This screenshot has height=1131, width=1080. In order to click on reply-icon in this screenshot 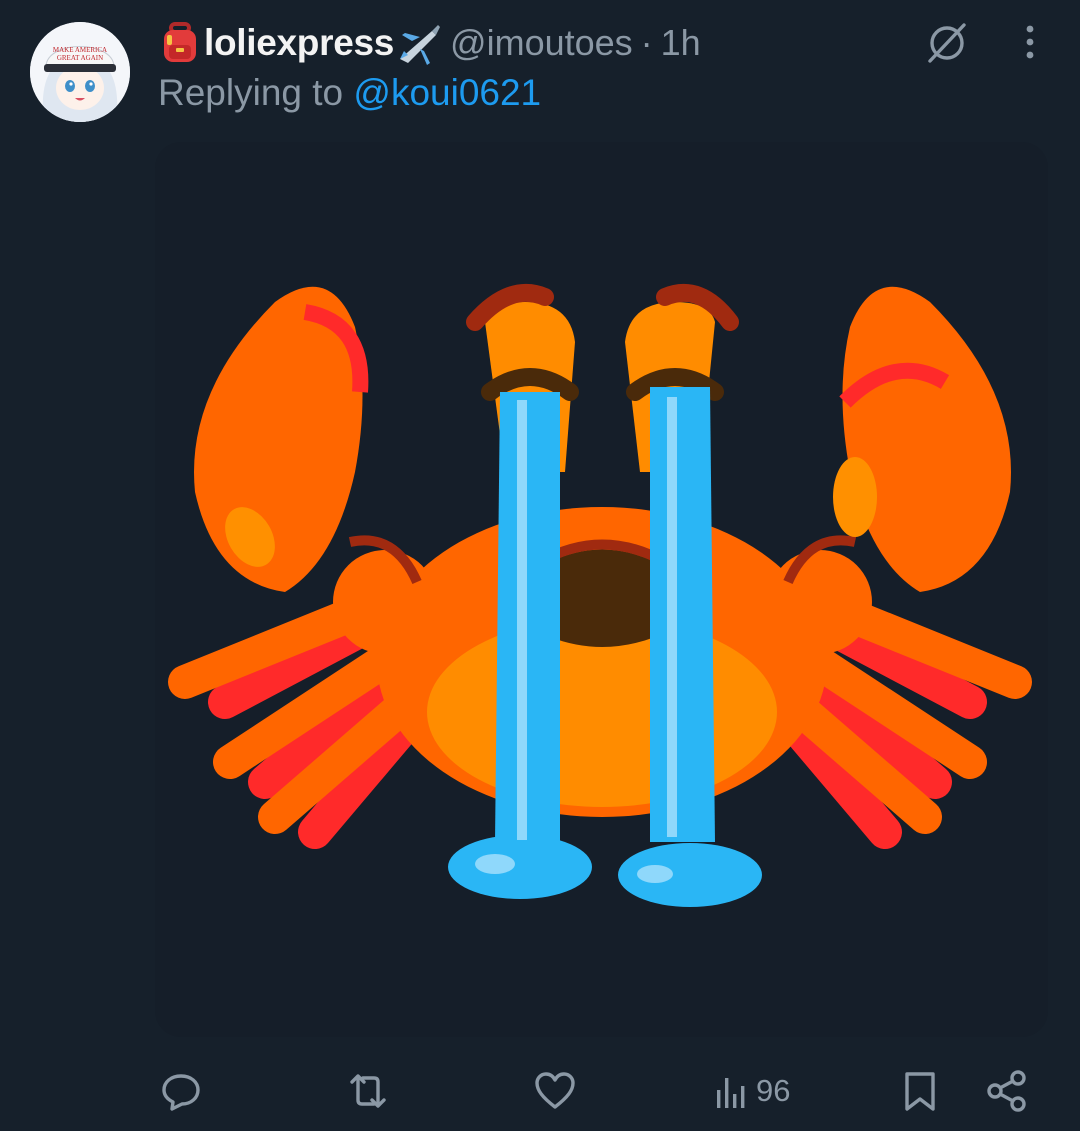, I will do `click(181, 1092)`.